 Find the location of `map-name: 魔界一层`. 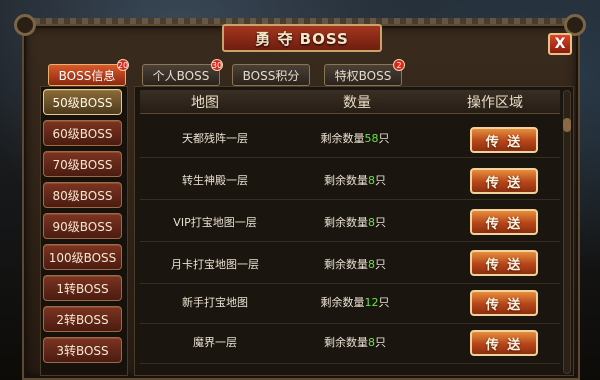

map-name: 魔界一层 is located at coordinates (215, 342).